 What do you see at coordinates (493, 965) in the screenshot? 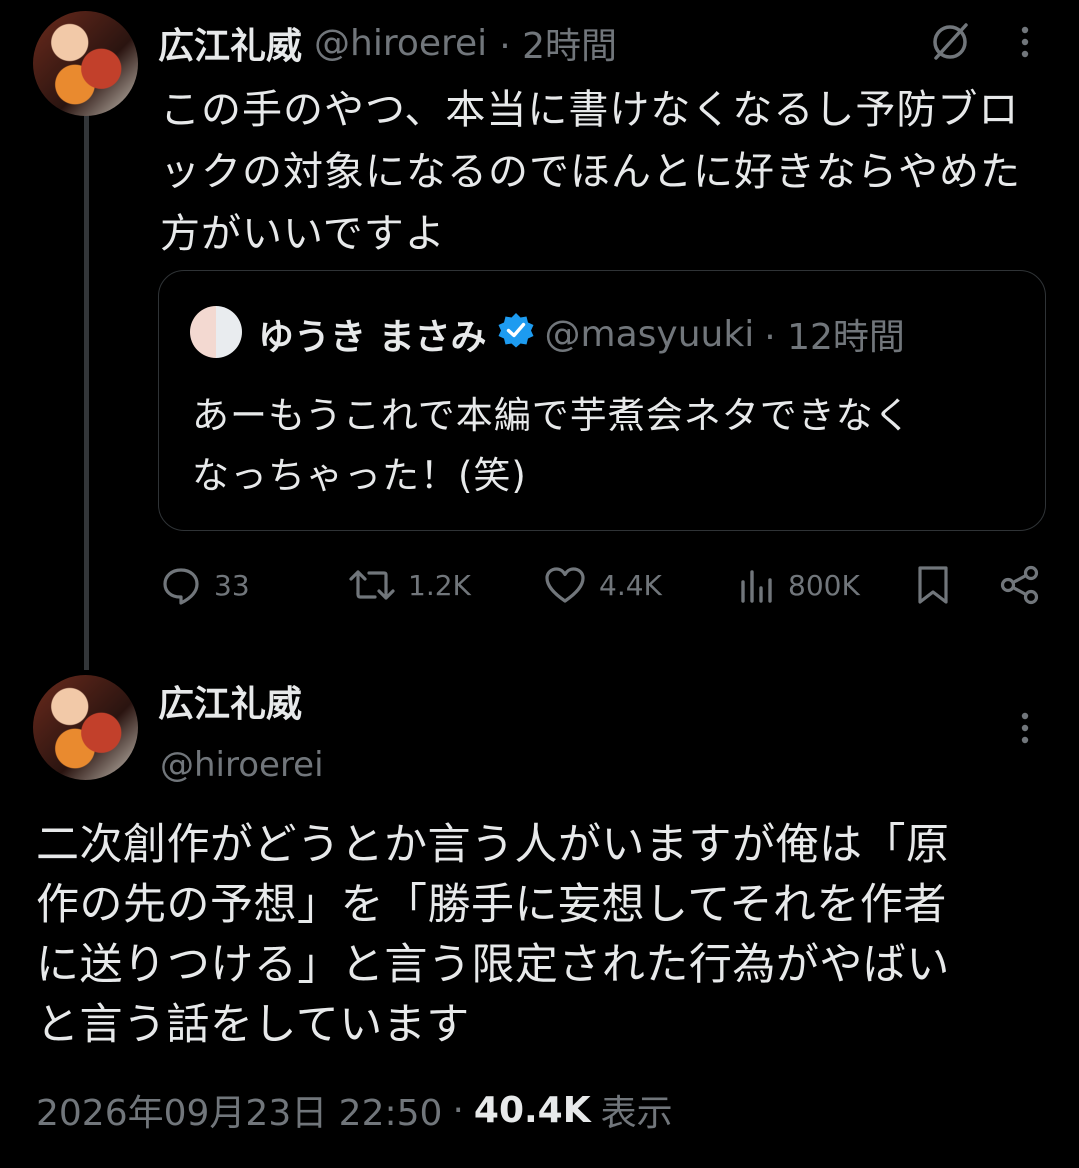
I see `tweet-text-line: に送りつける」と言う限定された行為がやばい` at bounding box center [493, 965].